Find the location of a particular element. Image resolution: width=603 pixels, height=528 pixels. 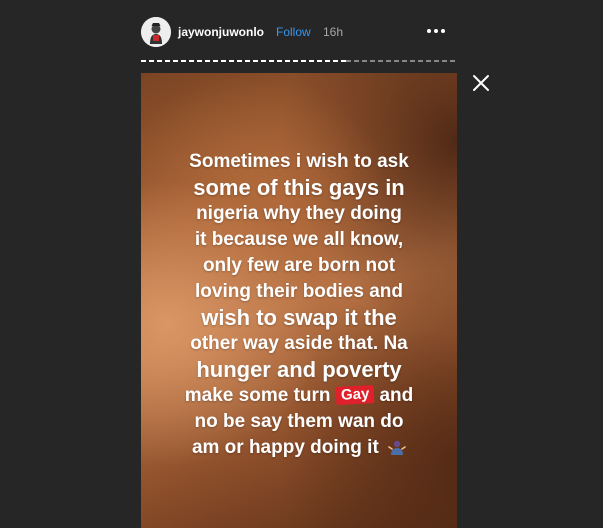

person-shrugging-icon is located at coordinates (397, 447).